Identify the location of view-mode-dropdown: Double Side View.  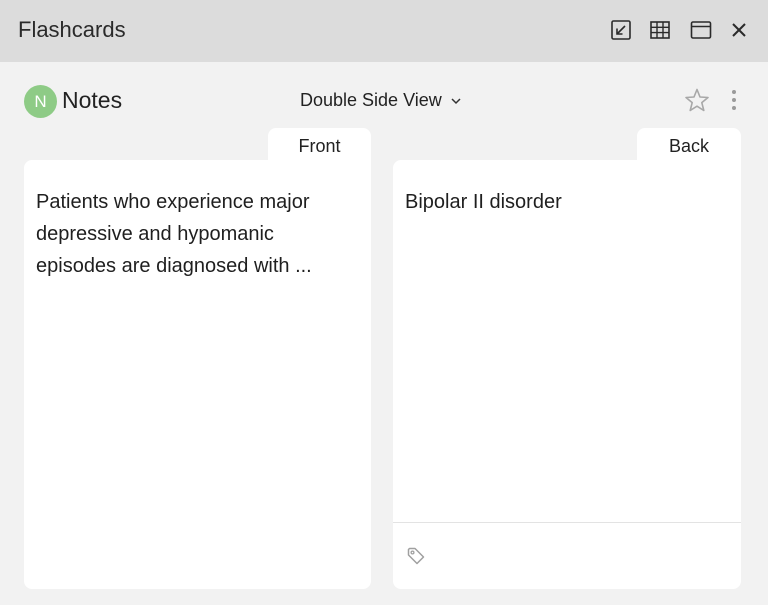
(381, 100).